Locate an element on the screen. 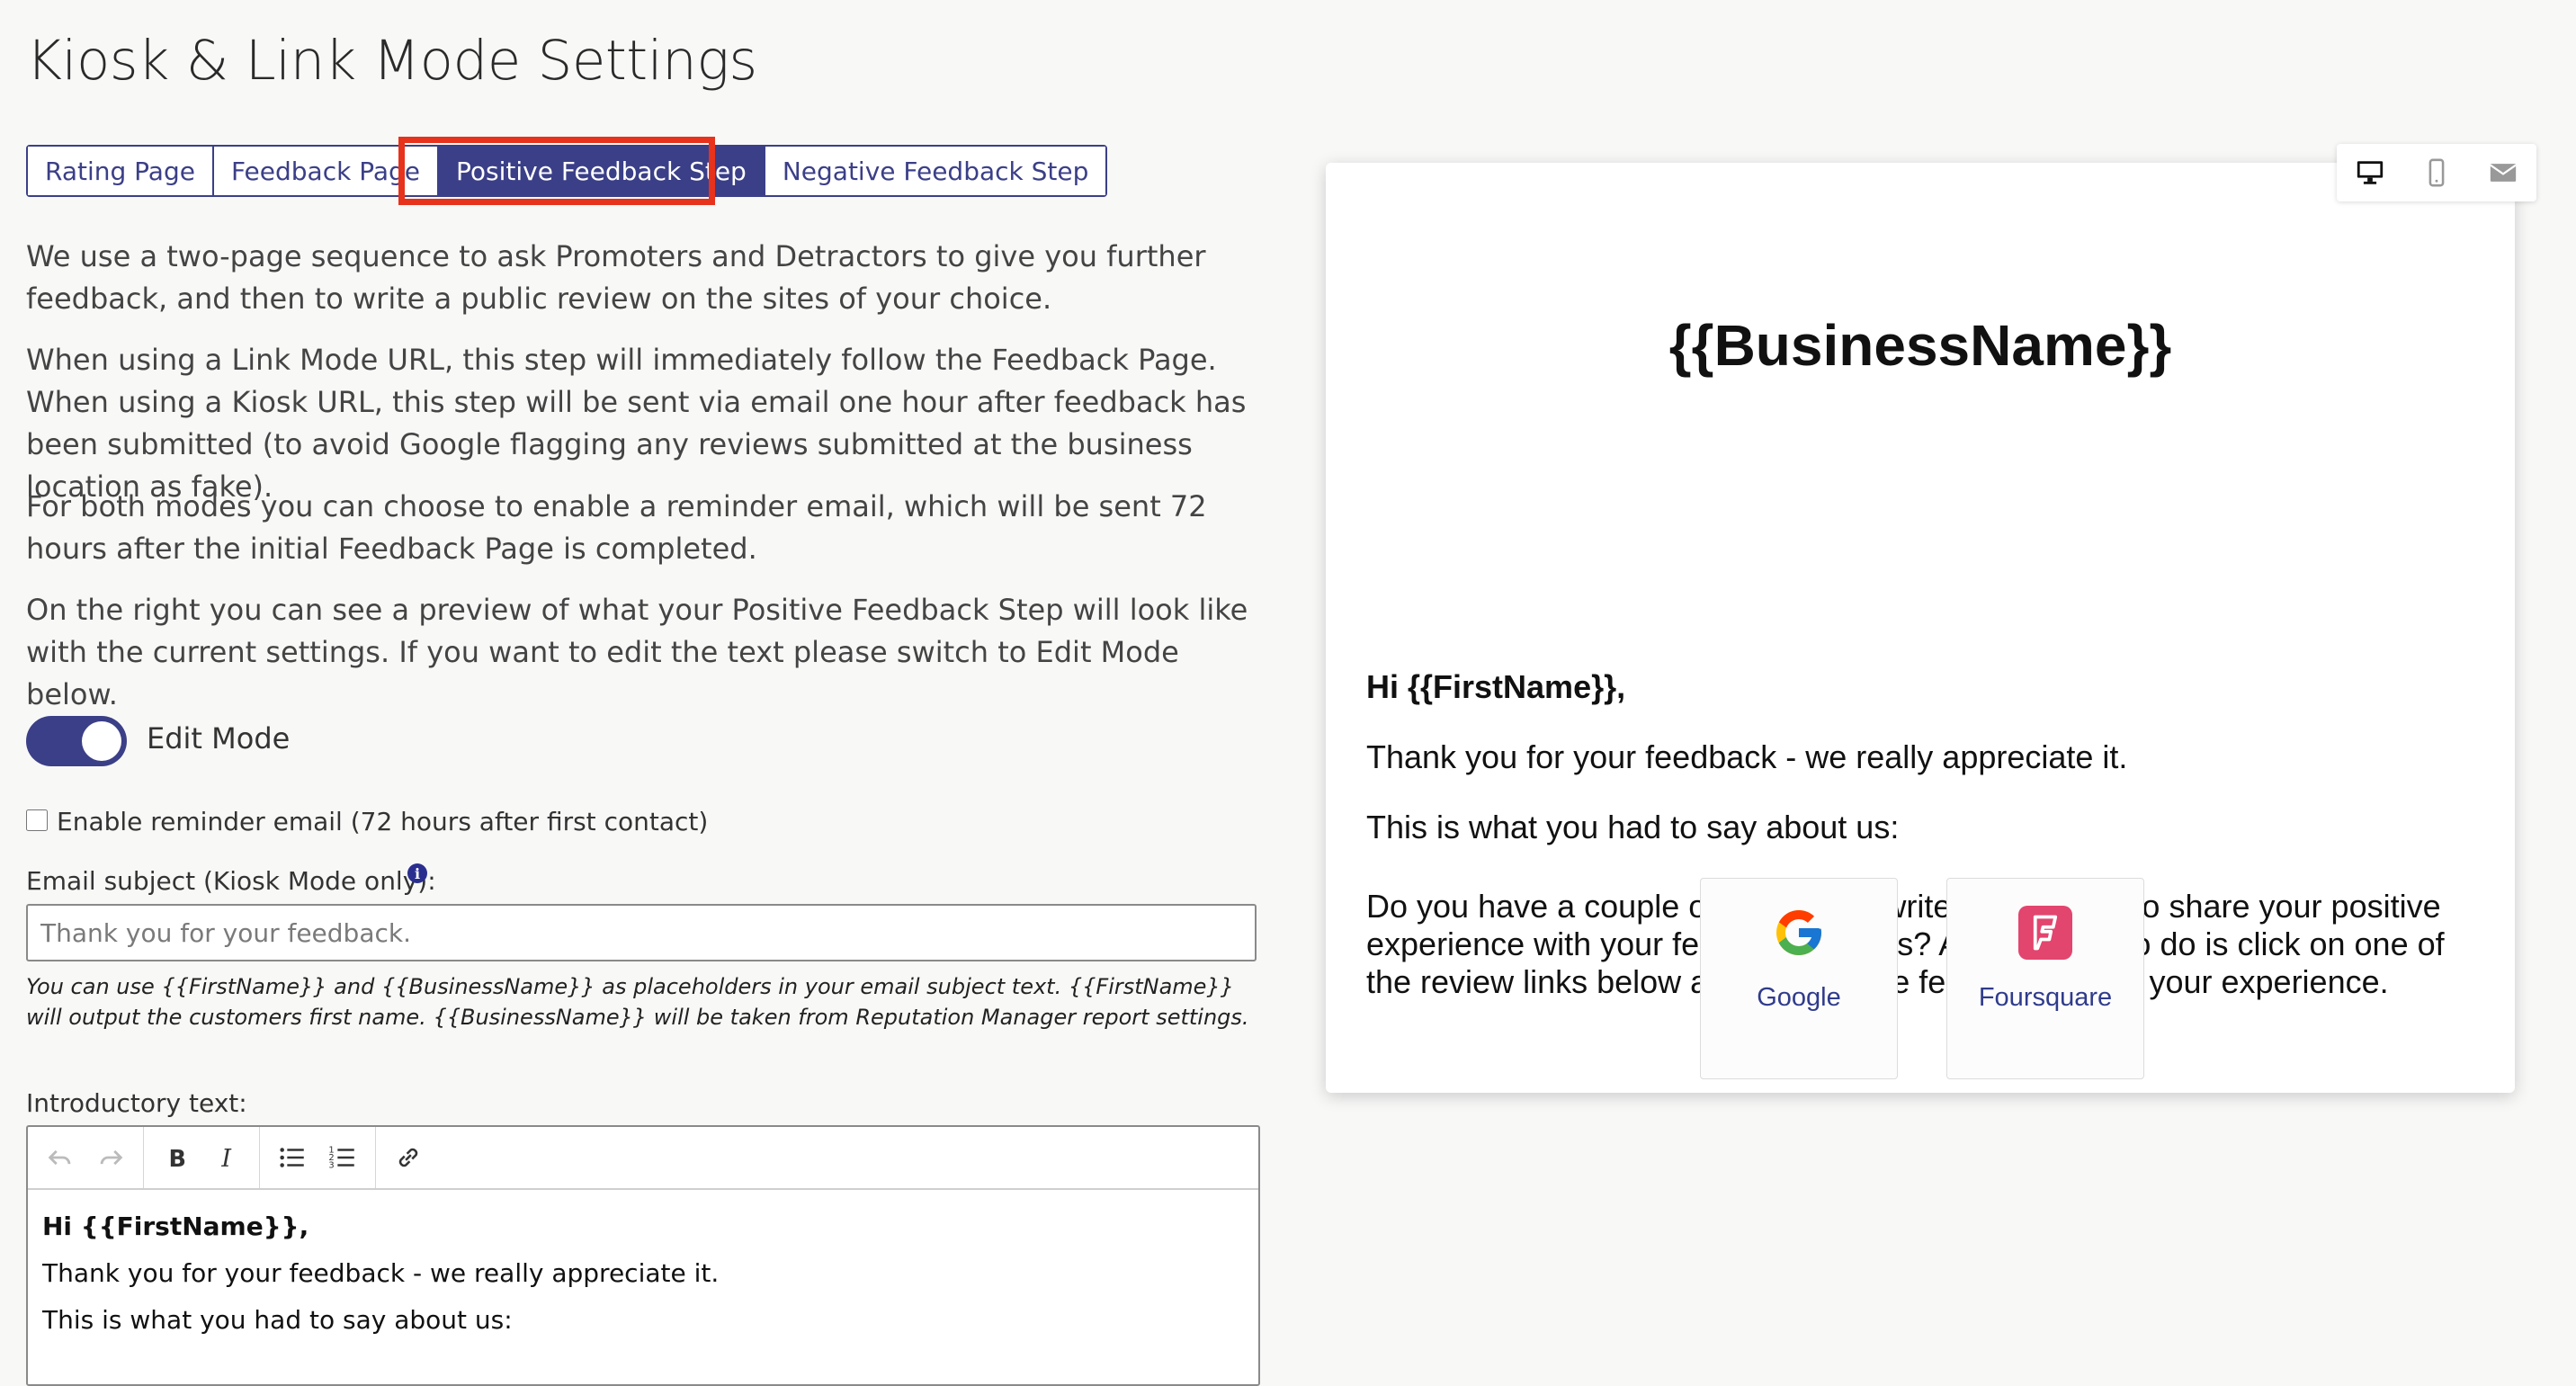  email-icon is located at coordinates (2503, 172).